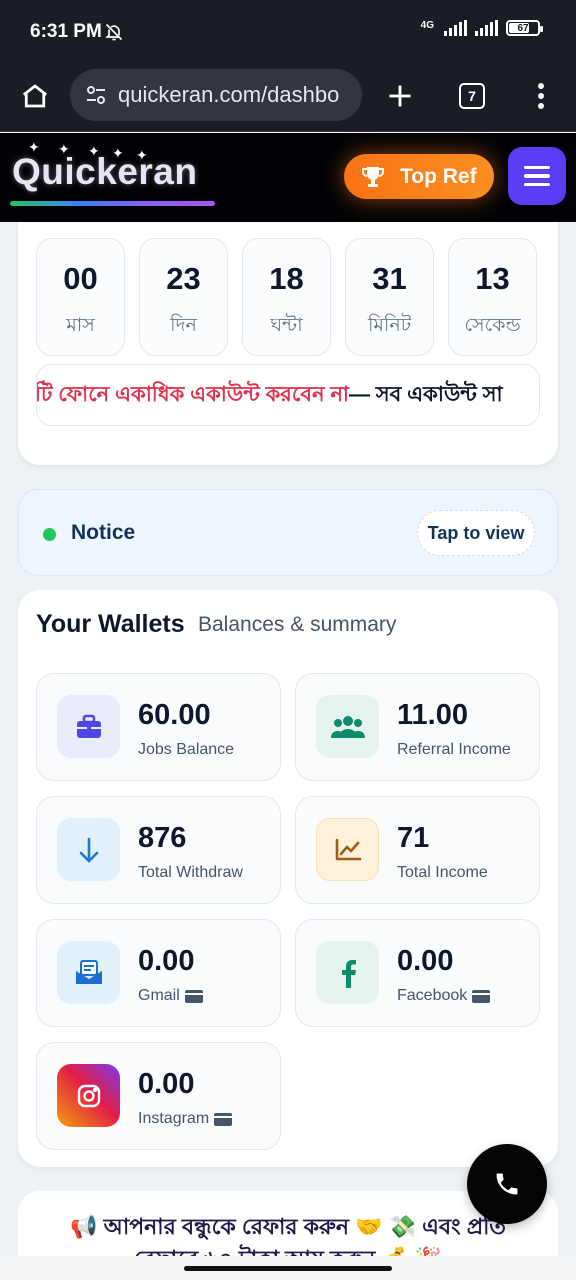 The width and height of the screenshot is (576, 1280). I want to click on wallet-label: Jobs Balance, so click(186, 749).